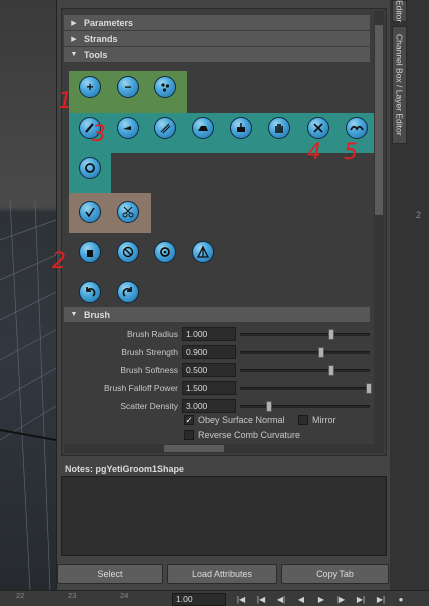  I want to click on scatter-tool-button, so click(165, 87).